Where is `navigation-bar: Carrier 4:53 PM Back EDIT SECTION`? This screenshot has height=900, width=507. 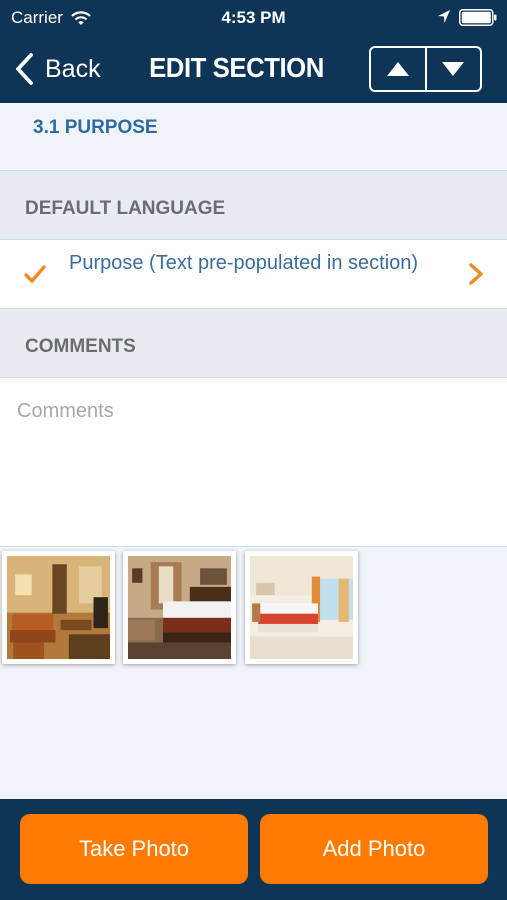 navigation-bar: Carrier 4:53 PM Back EDIT SECTION is located at coordinates (253, 51).